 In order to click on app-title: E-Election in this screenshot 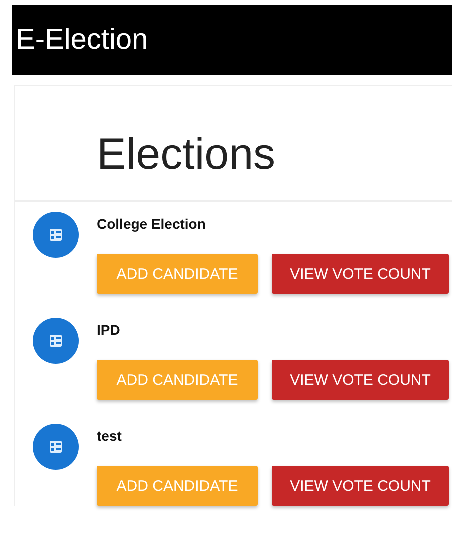, I will do `click(82, 40)`.